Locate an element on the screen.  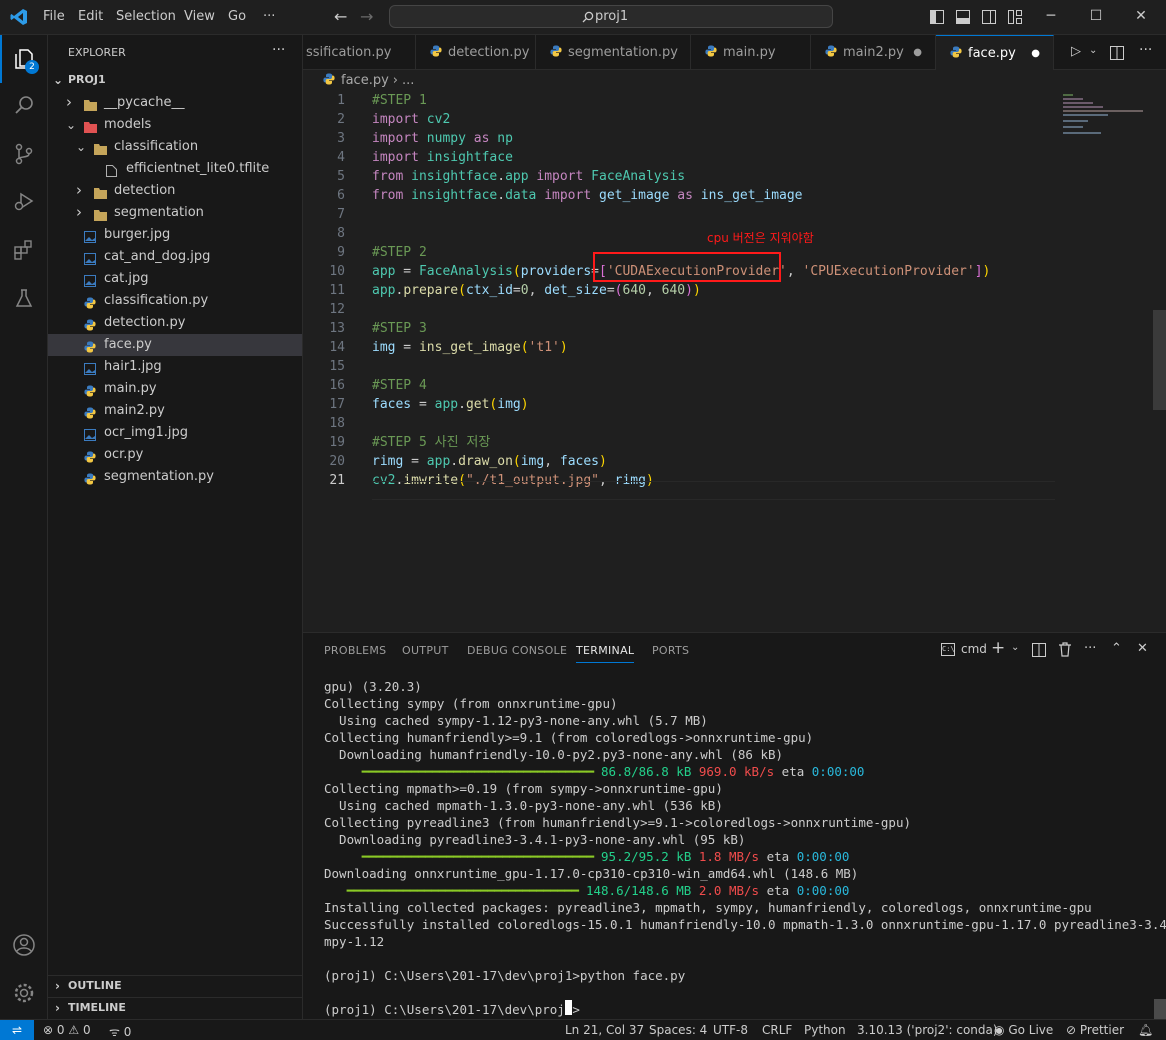
editor-tab: segmentation.py is located at coordinates (613, 52).